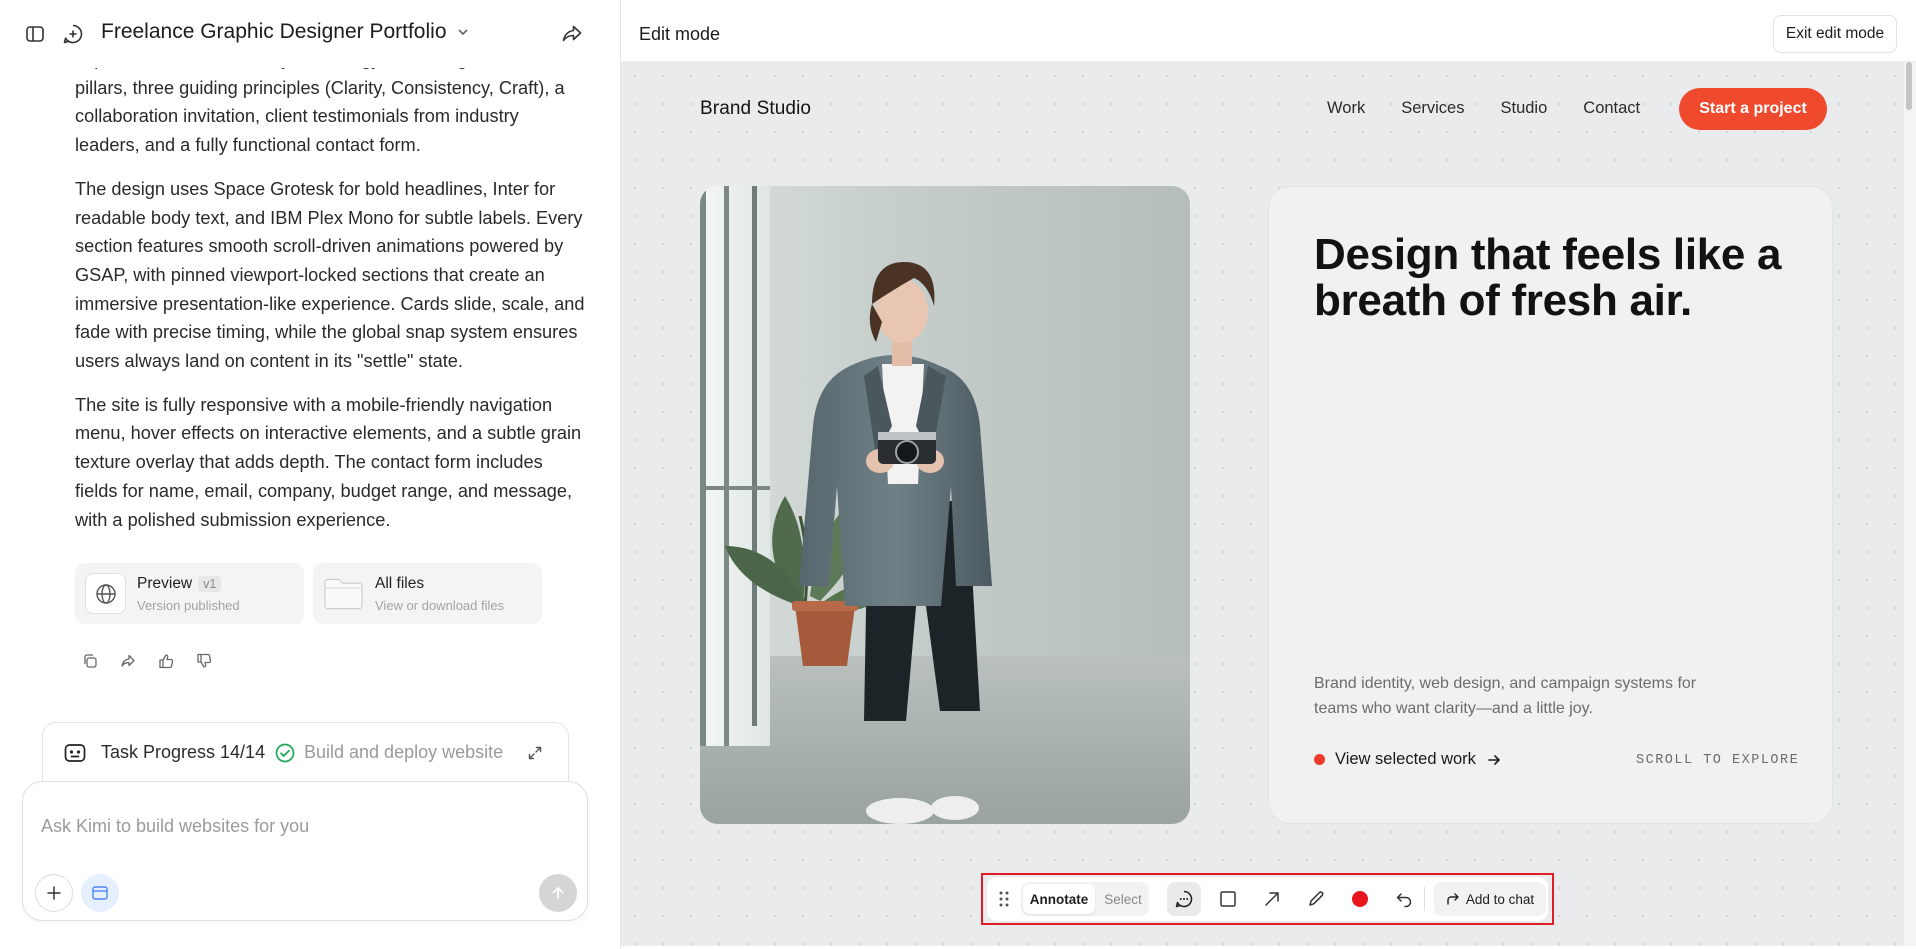 This screenshot has width=1916, height=949. I want to click on expand-icon, so click(535, 753).